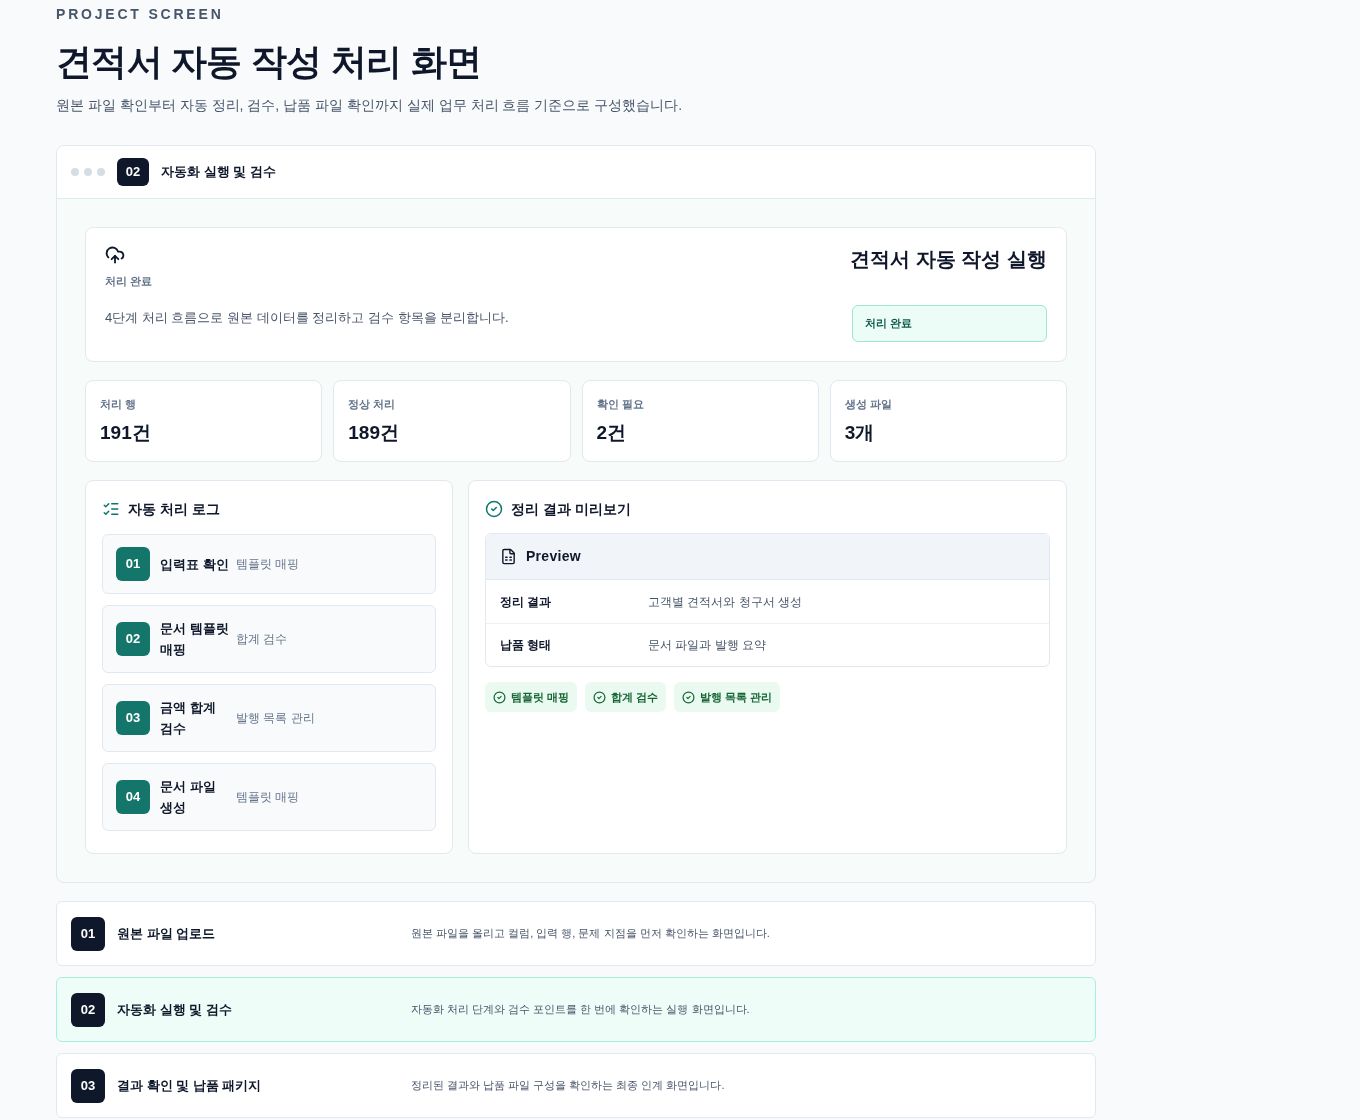  Describe the element at coordinates (189, 1085) in the screenshot. I see `screen-title: 결과 확인 및 납품 패키지` at that location.